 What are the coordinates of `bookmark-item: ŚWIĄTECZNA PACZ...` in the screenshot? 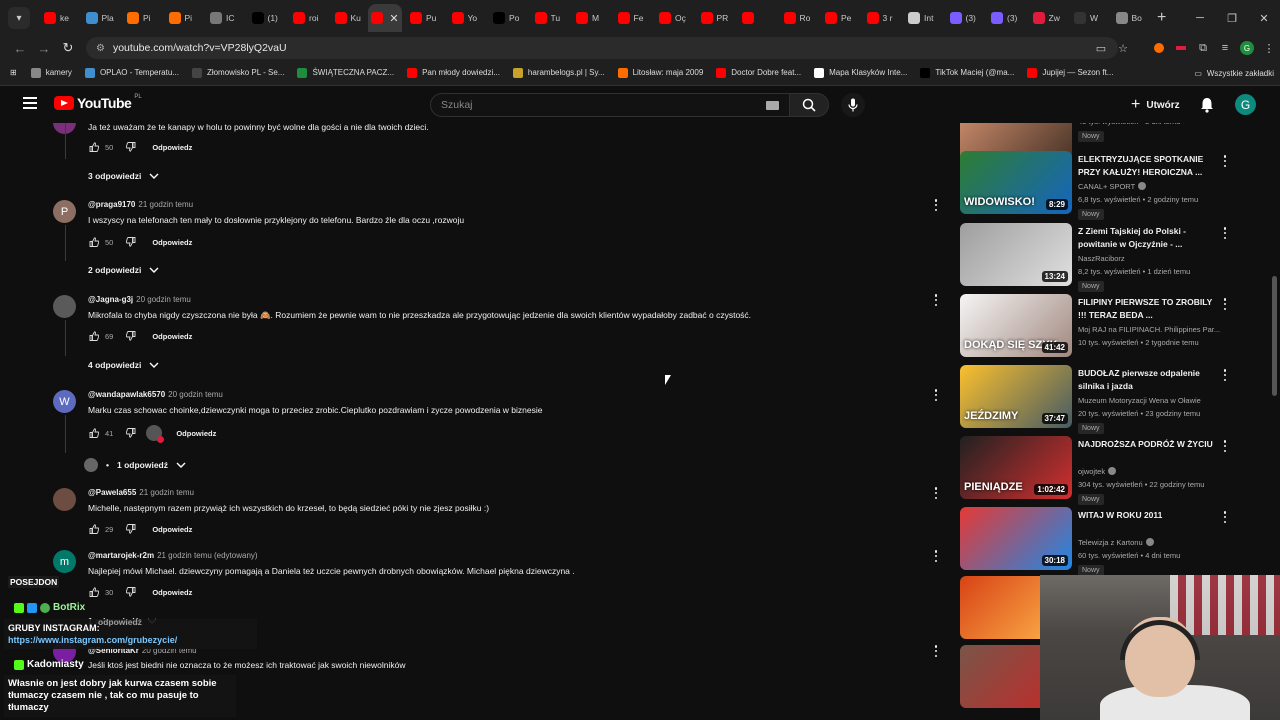 It's located at (345, 72).